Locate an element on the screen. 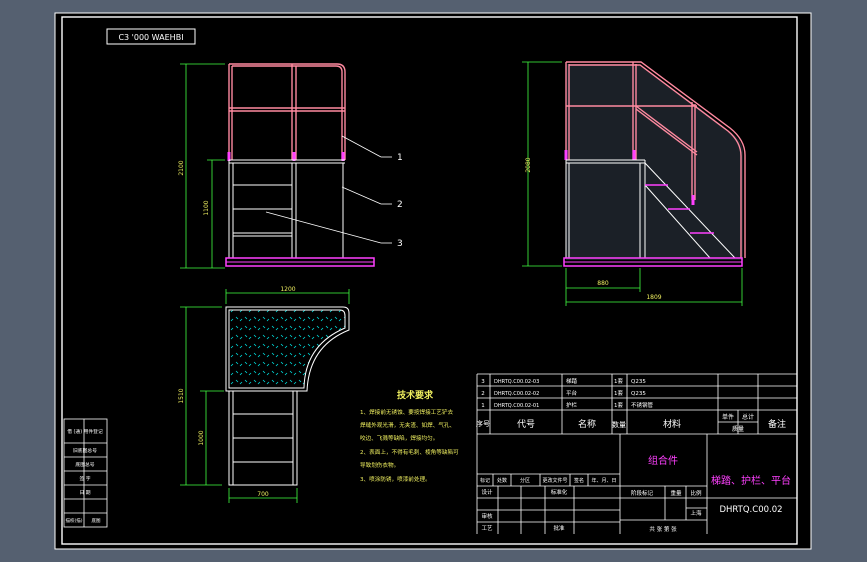  rev-label-doc: 更改文件号 is located at coordinates (554, 480).